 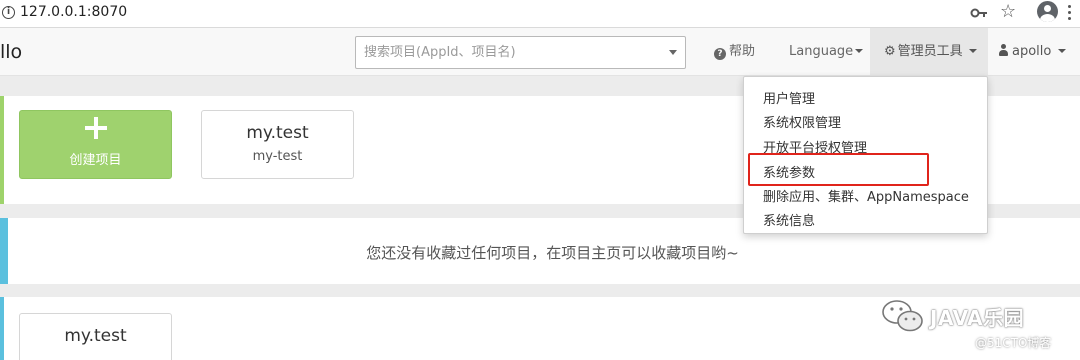 What do you see at coordinates (277, 144) in the screenshot?
I see `project-card: my.test my-test` at bounding box center [277, 144].